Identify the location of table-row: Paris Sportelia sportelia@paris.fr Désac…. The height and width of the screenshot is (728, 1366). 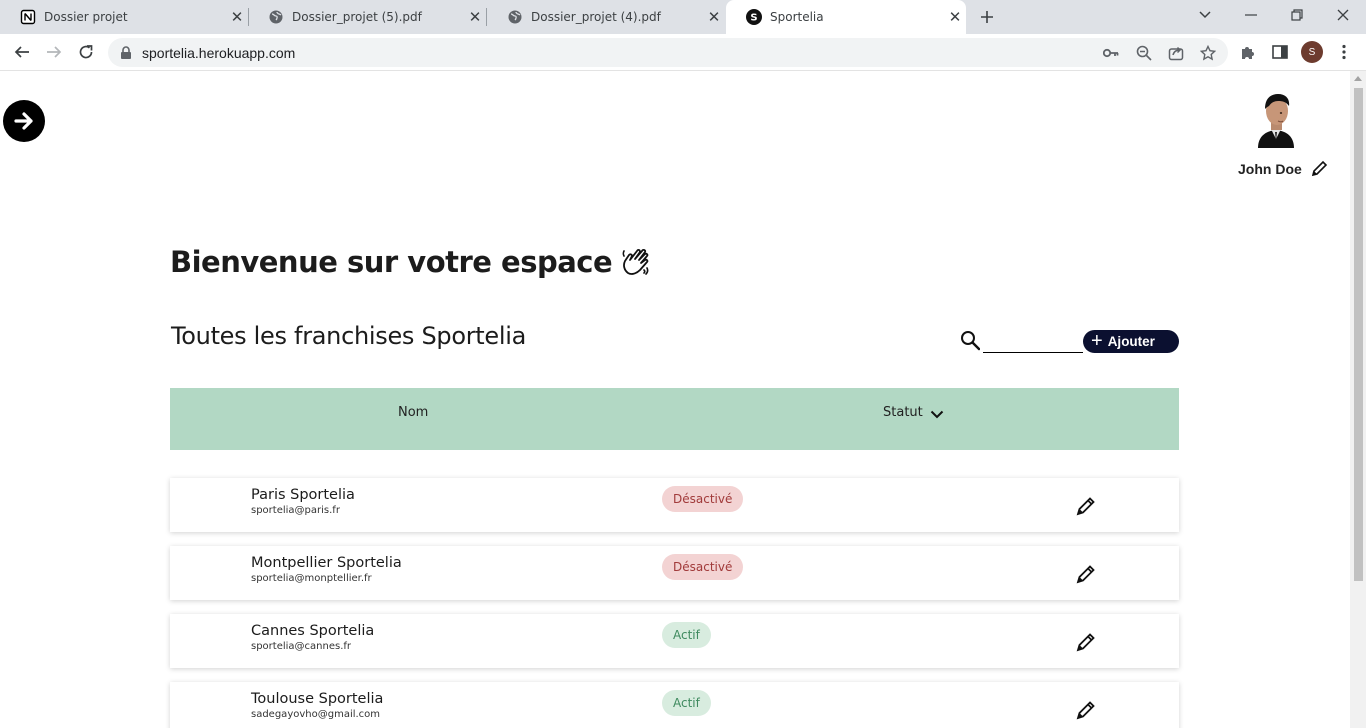
(674, 505).